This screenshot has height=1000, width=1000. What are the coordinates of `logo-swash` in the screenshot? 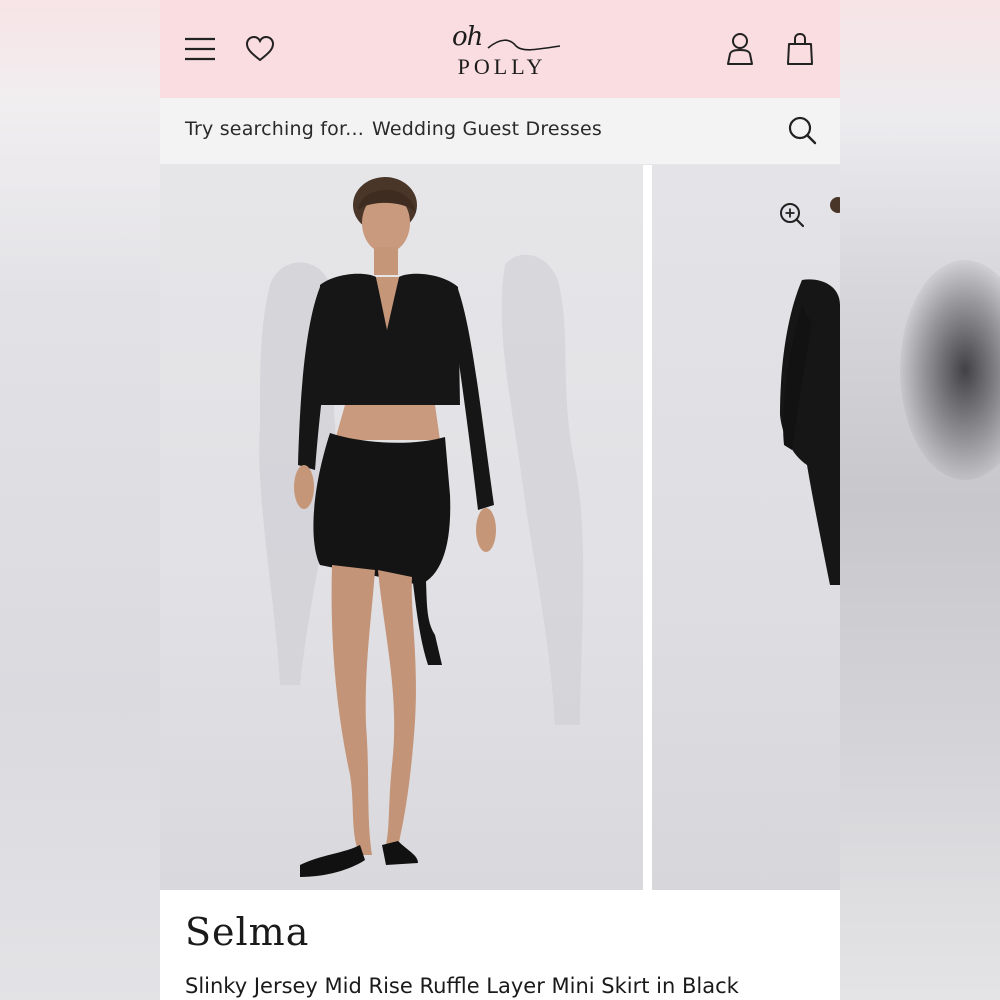 It's located at (524, 45).